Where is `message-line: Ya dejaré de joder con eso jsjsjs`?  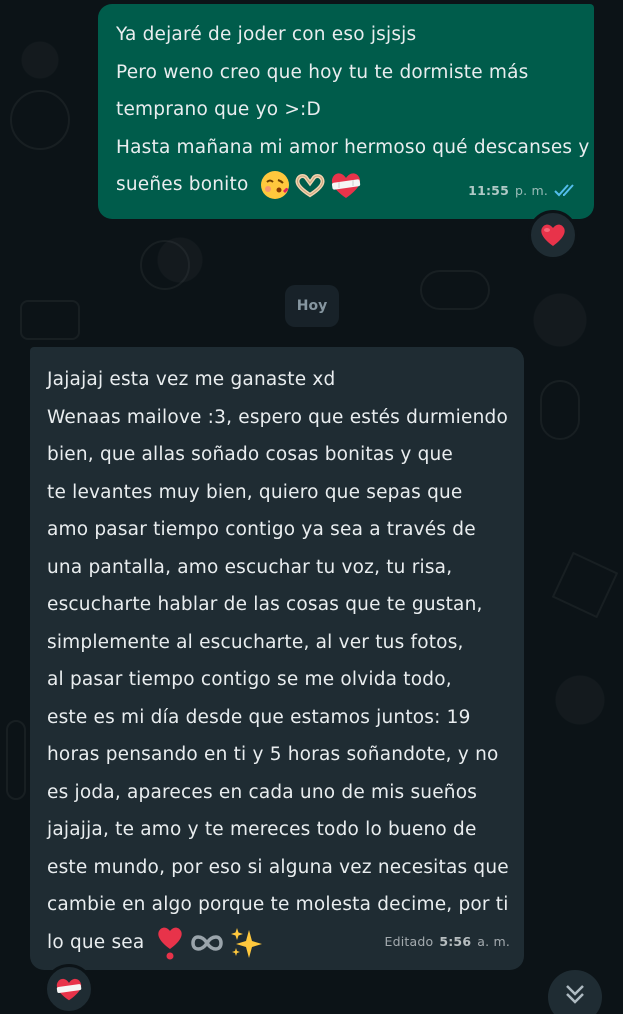
message-line: Ya dejaré de joder con eso jsjsjs is located at coordinates (266, 34).